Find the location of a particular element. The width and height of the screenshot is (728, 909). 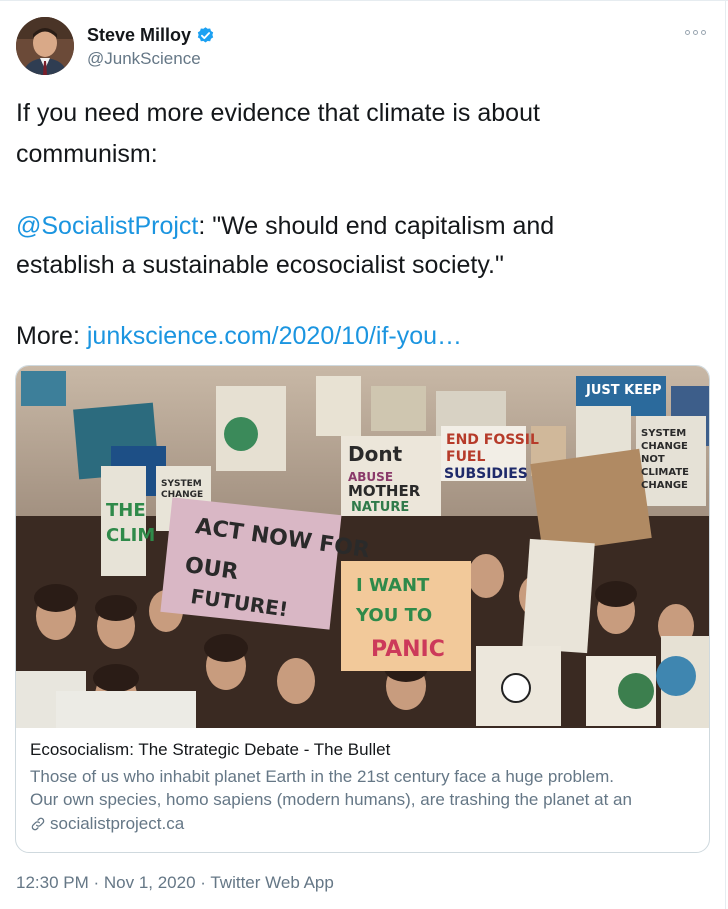

svg-text: END FOSSIL is located at coordinates (492, 440).